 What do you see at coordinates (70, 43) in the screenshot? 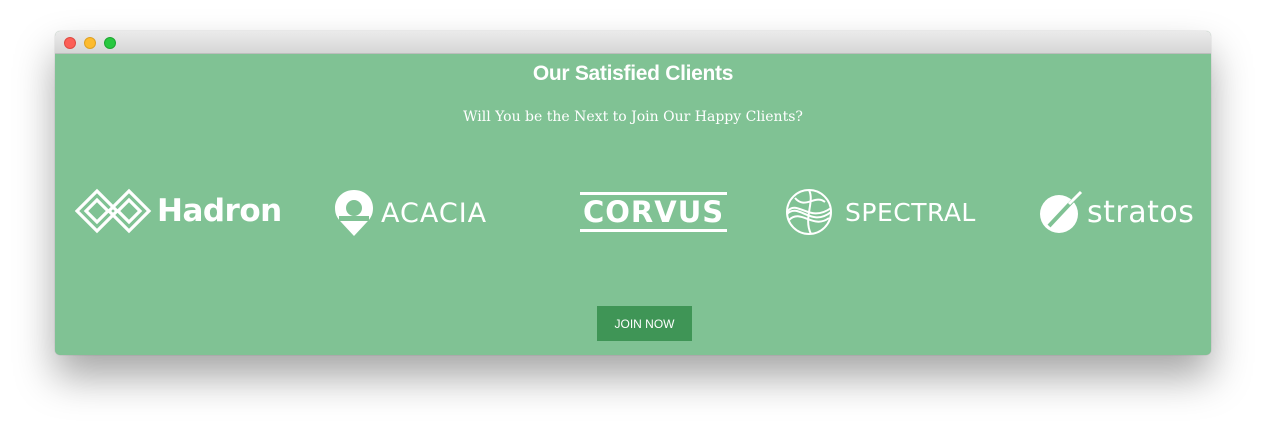
I see `window-close-button` at bounding box center [70, 43].